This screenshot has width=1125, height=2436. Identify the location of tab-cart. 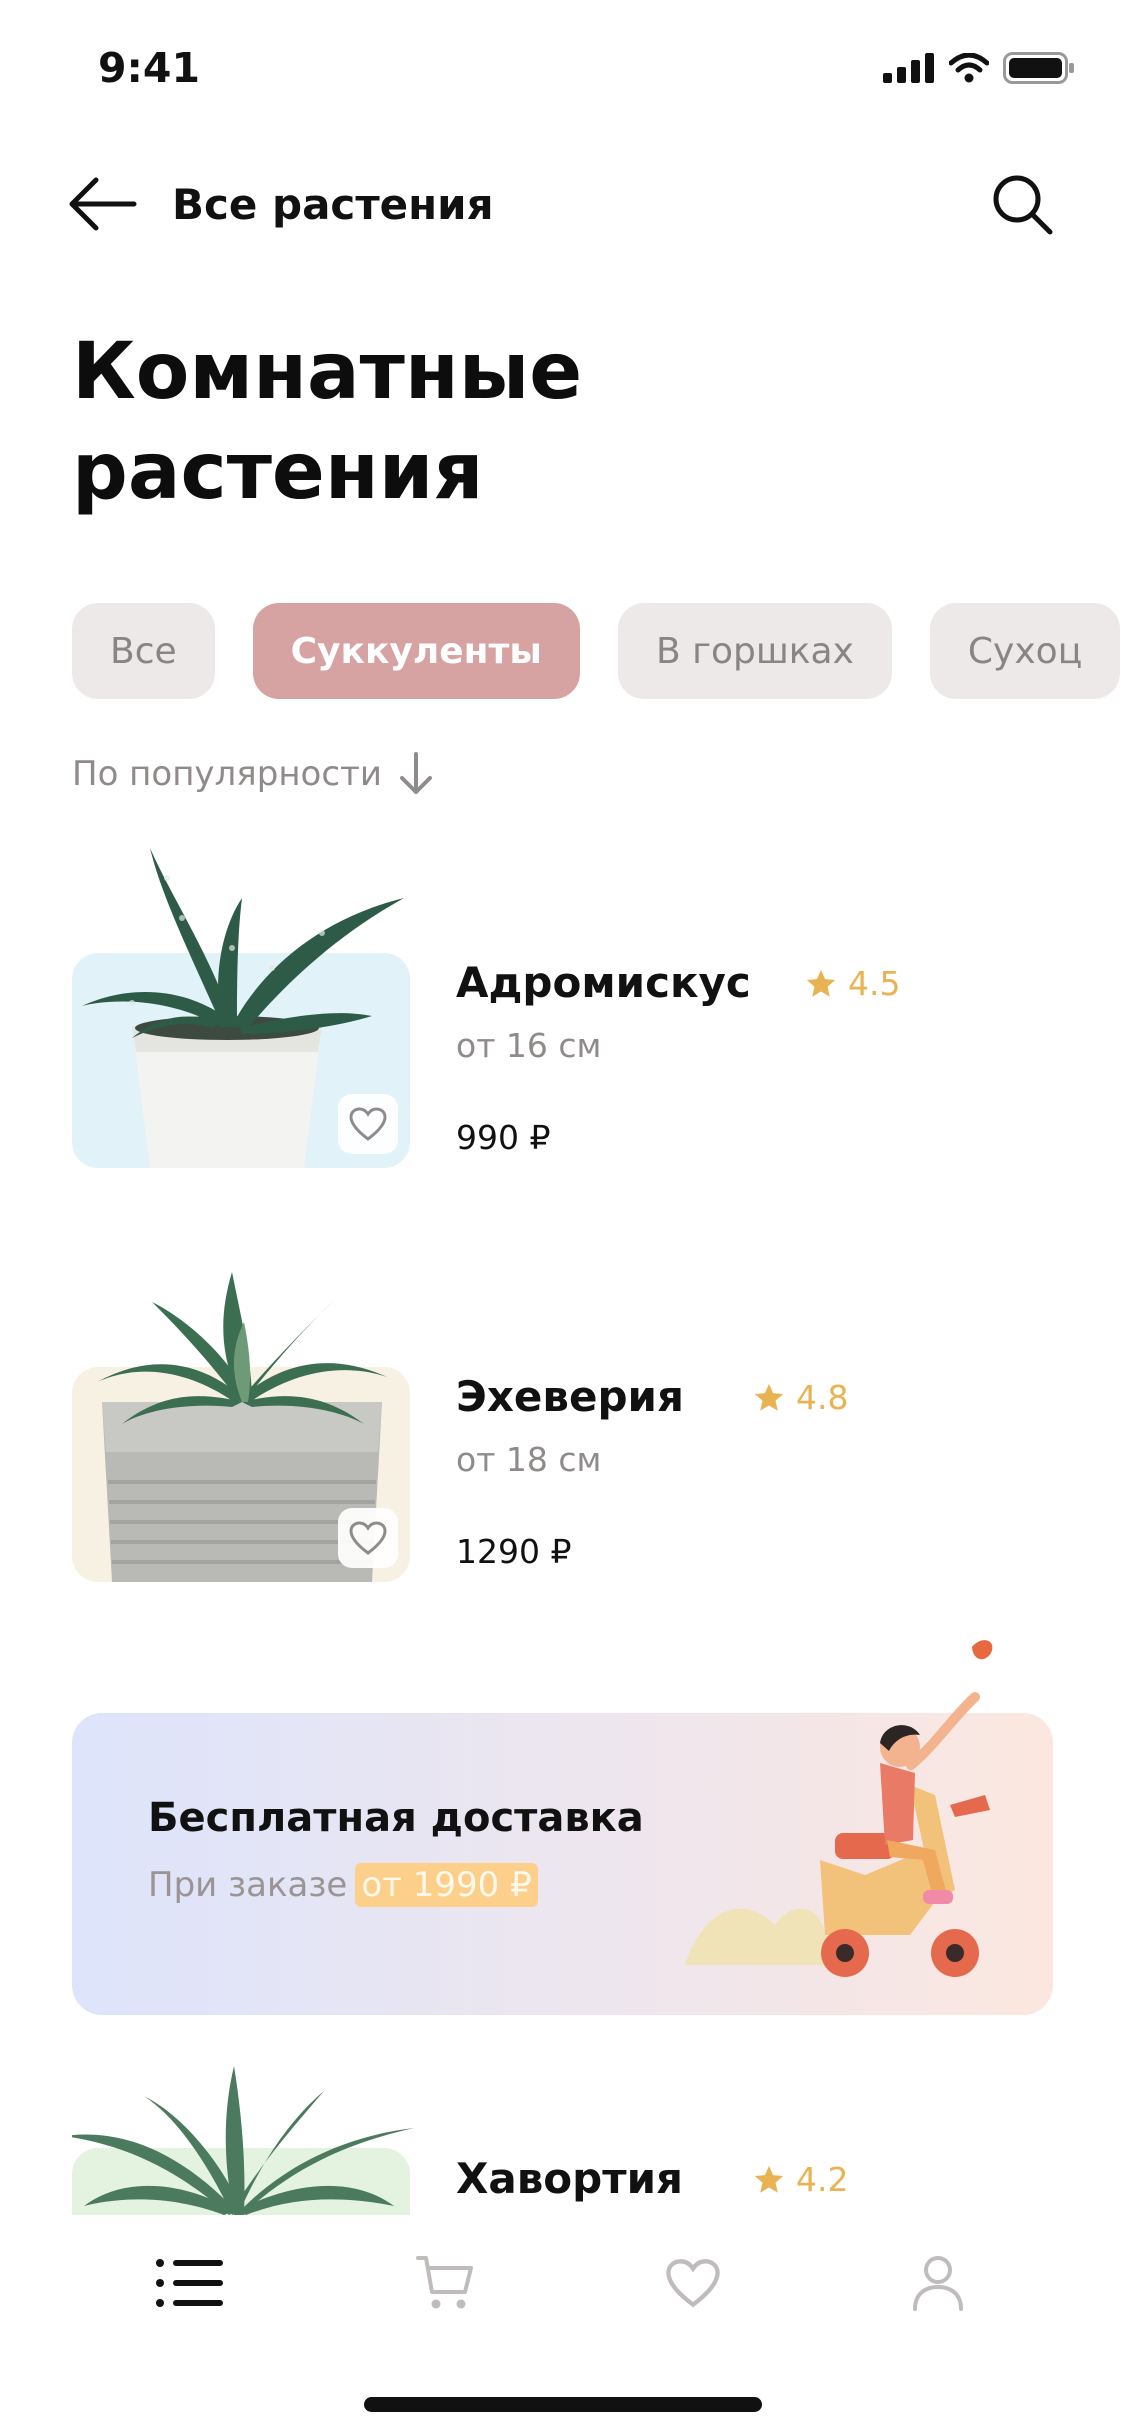
(445, 2283).